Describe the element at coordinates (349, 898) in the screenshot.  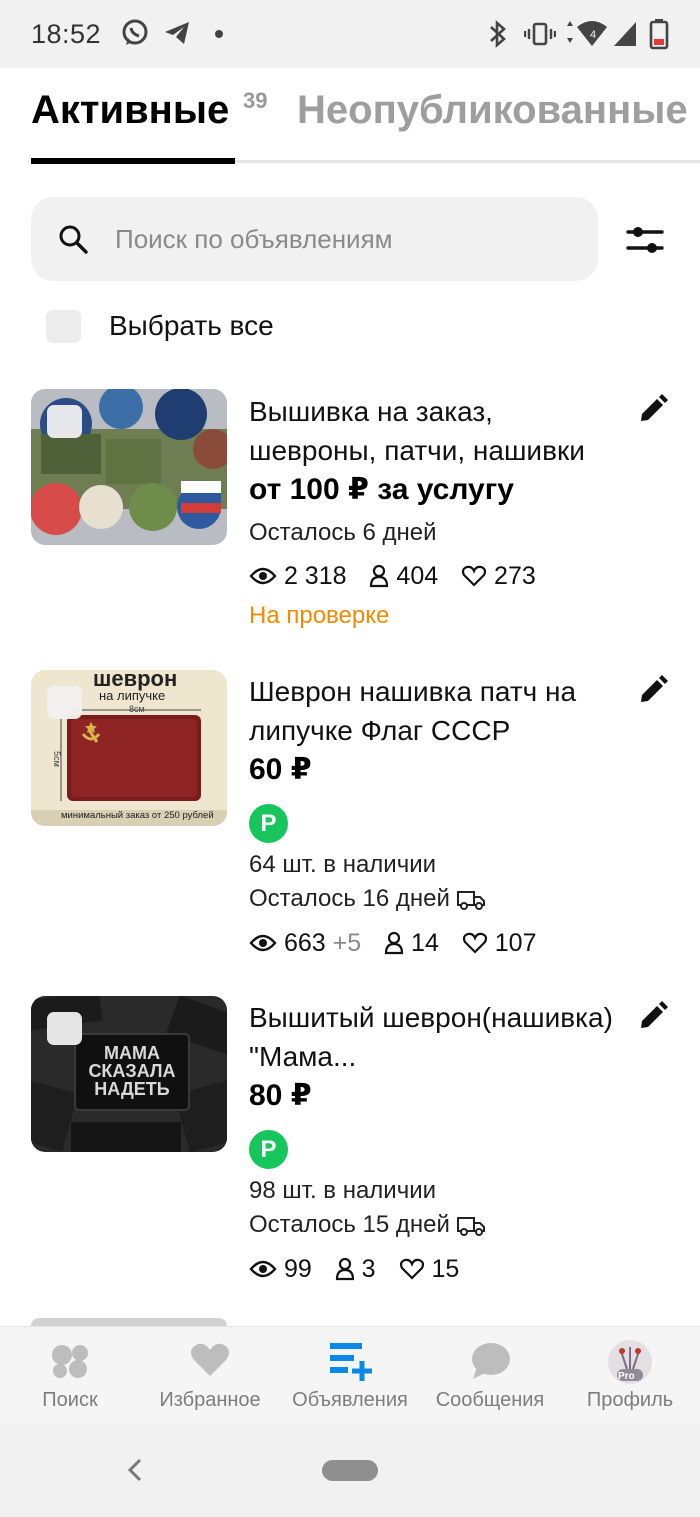
I see `listing-remaining: Осталось 16 дней` at that location.